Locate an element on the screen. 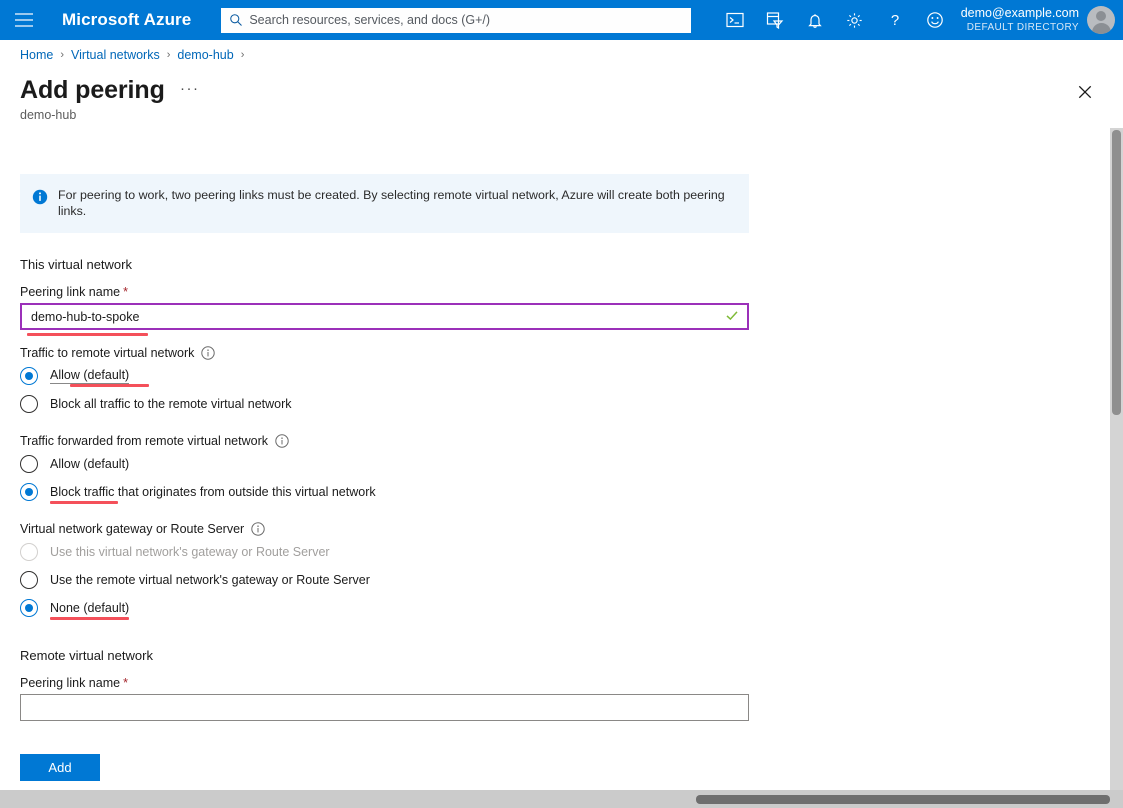  hamburger-menu-icon is located at coordinates (24, 20).